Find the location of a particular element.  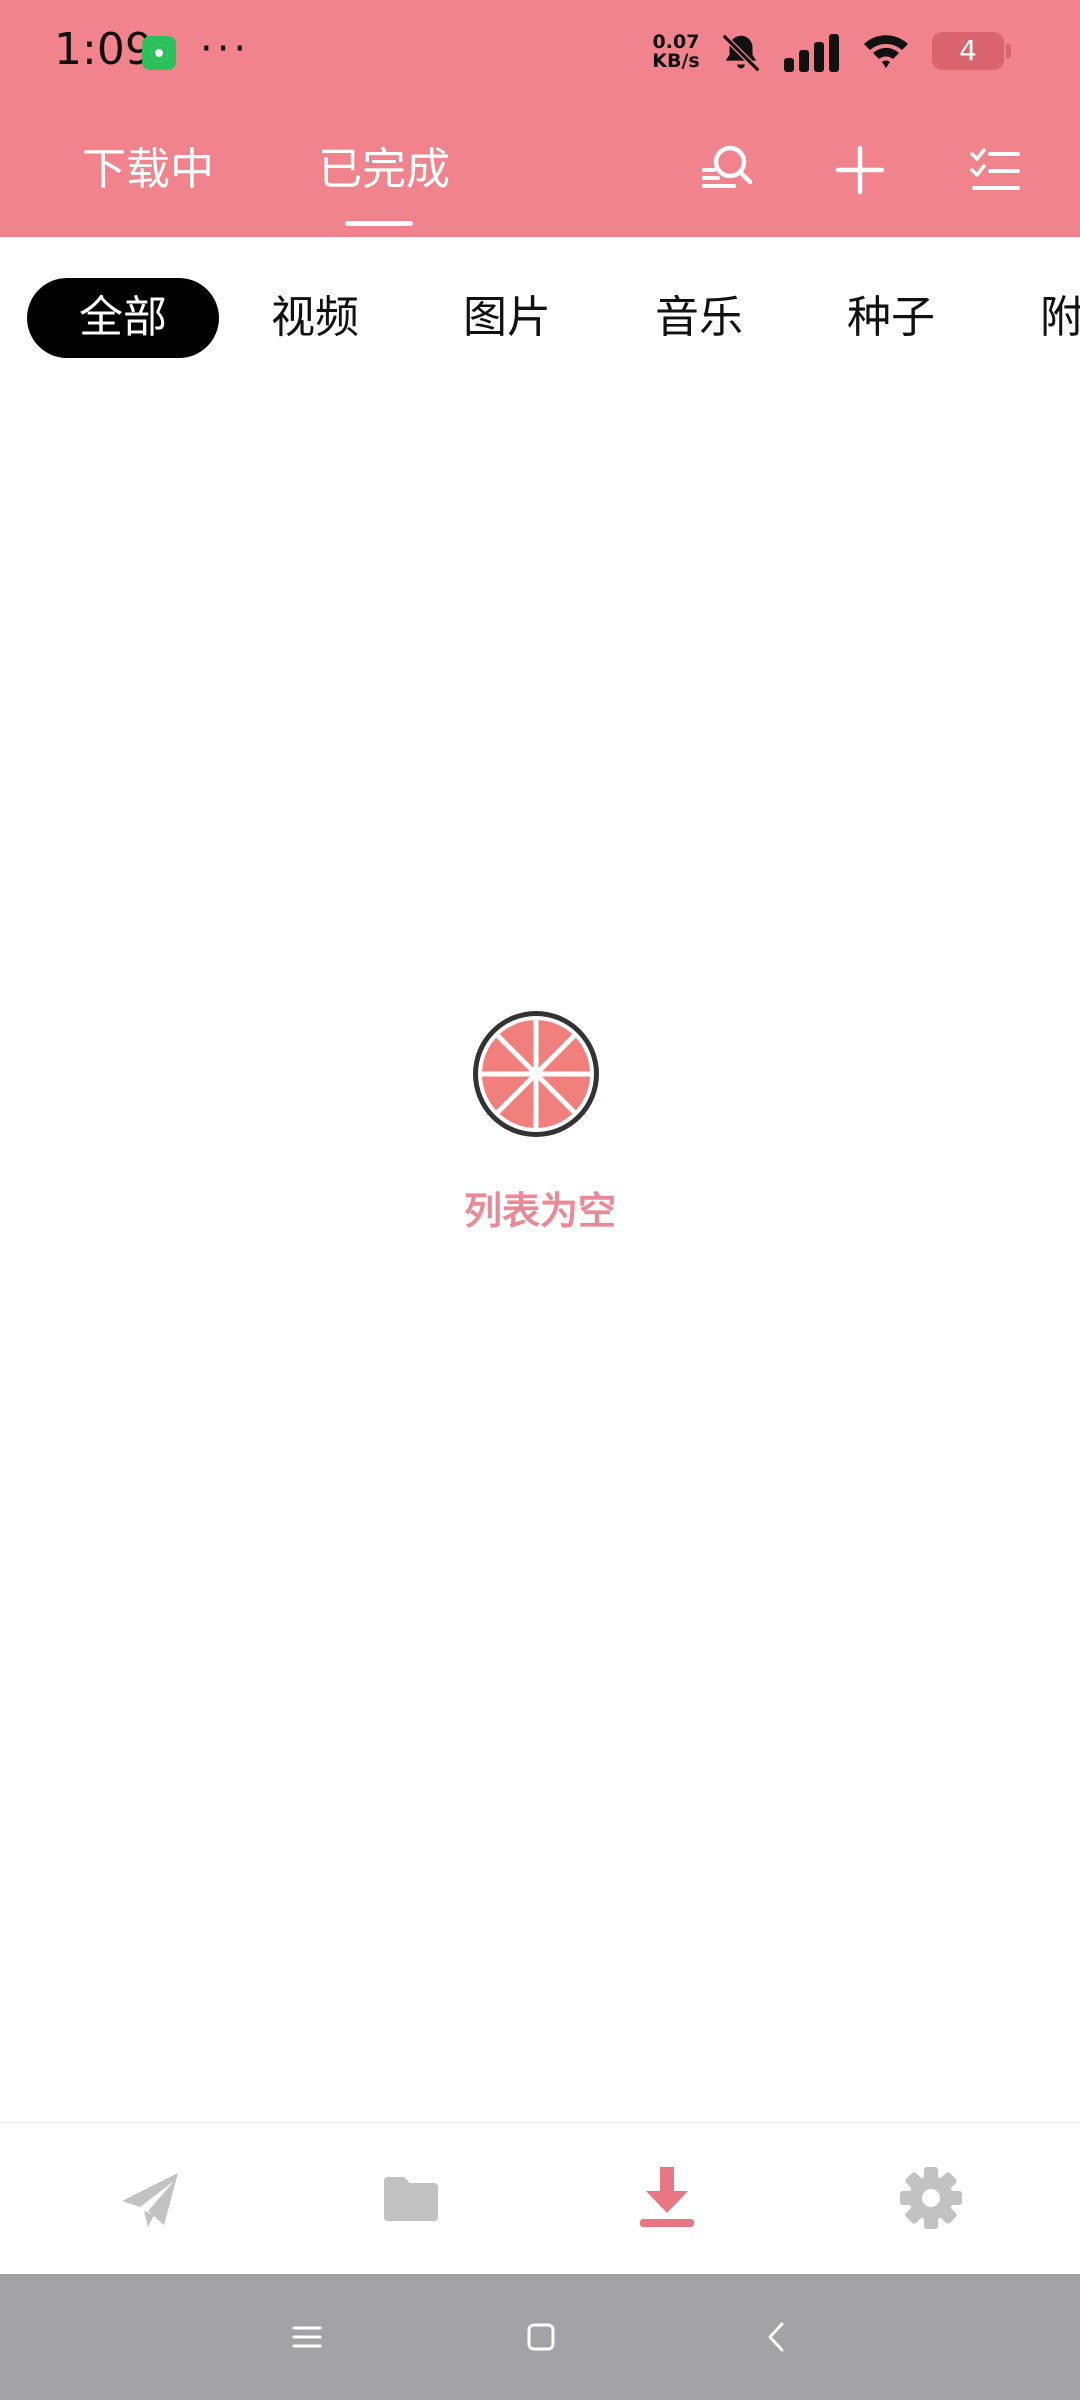

system-navigation-bar is located at coordinates (540, 2337).